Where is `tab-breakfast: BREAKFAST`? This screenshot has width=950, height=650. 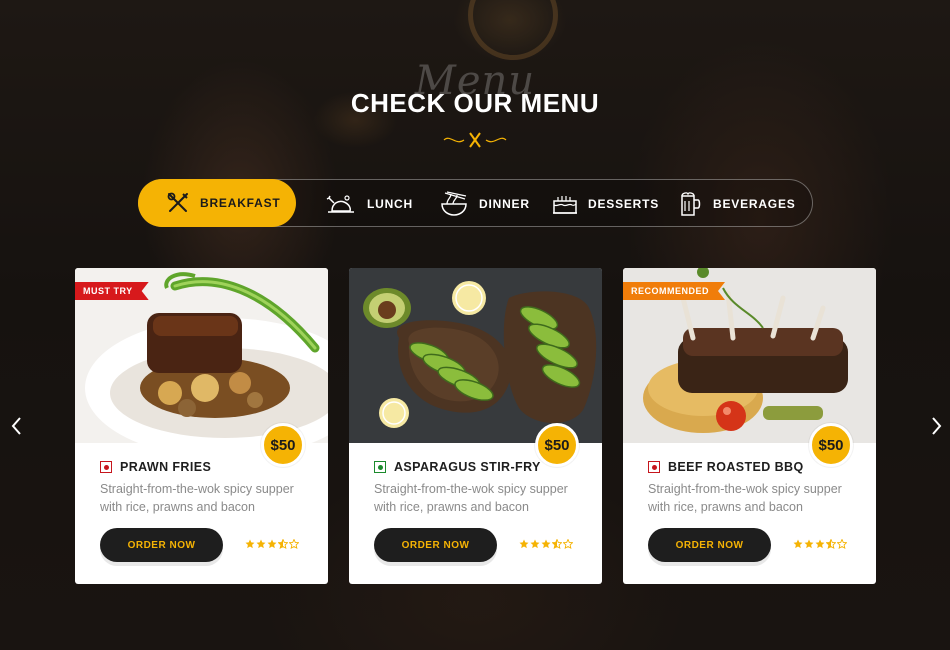
tab-breakfast: BREAKFAST is located at coordinates (217, 203).